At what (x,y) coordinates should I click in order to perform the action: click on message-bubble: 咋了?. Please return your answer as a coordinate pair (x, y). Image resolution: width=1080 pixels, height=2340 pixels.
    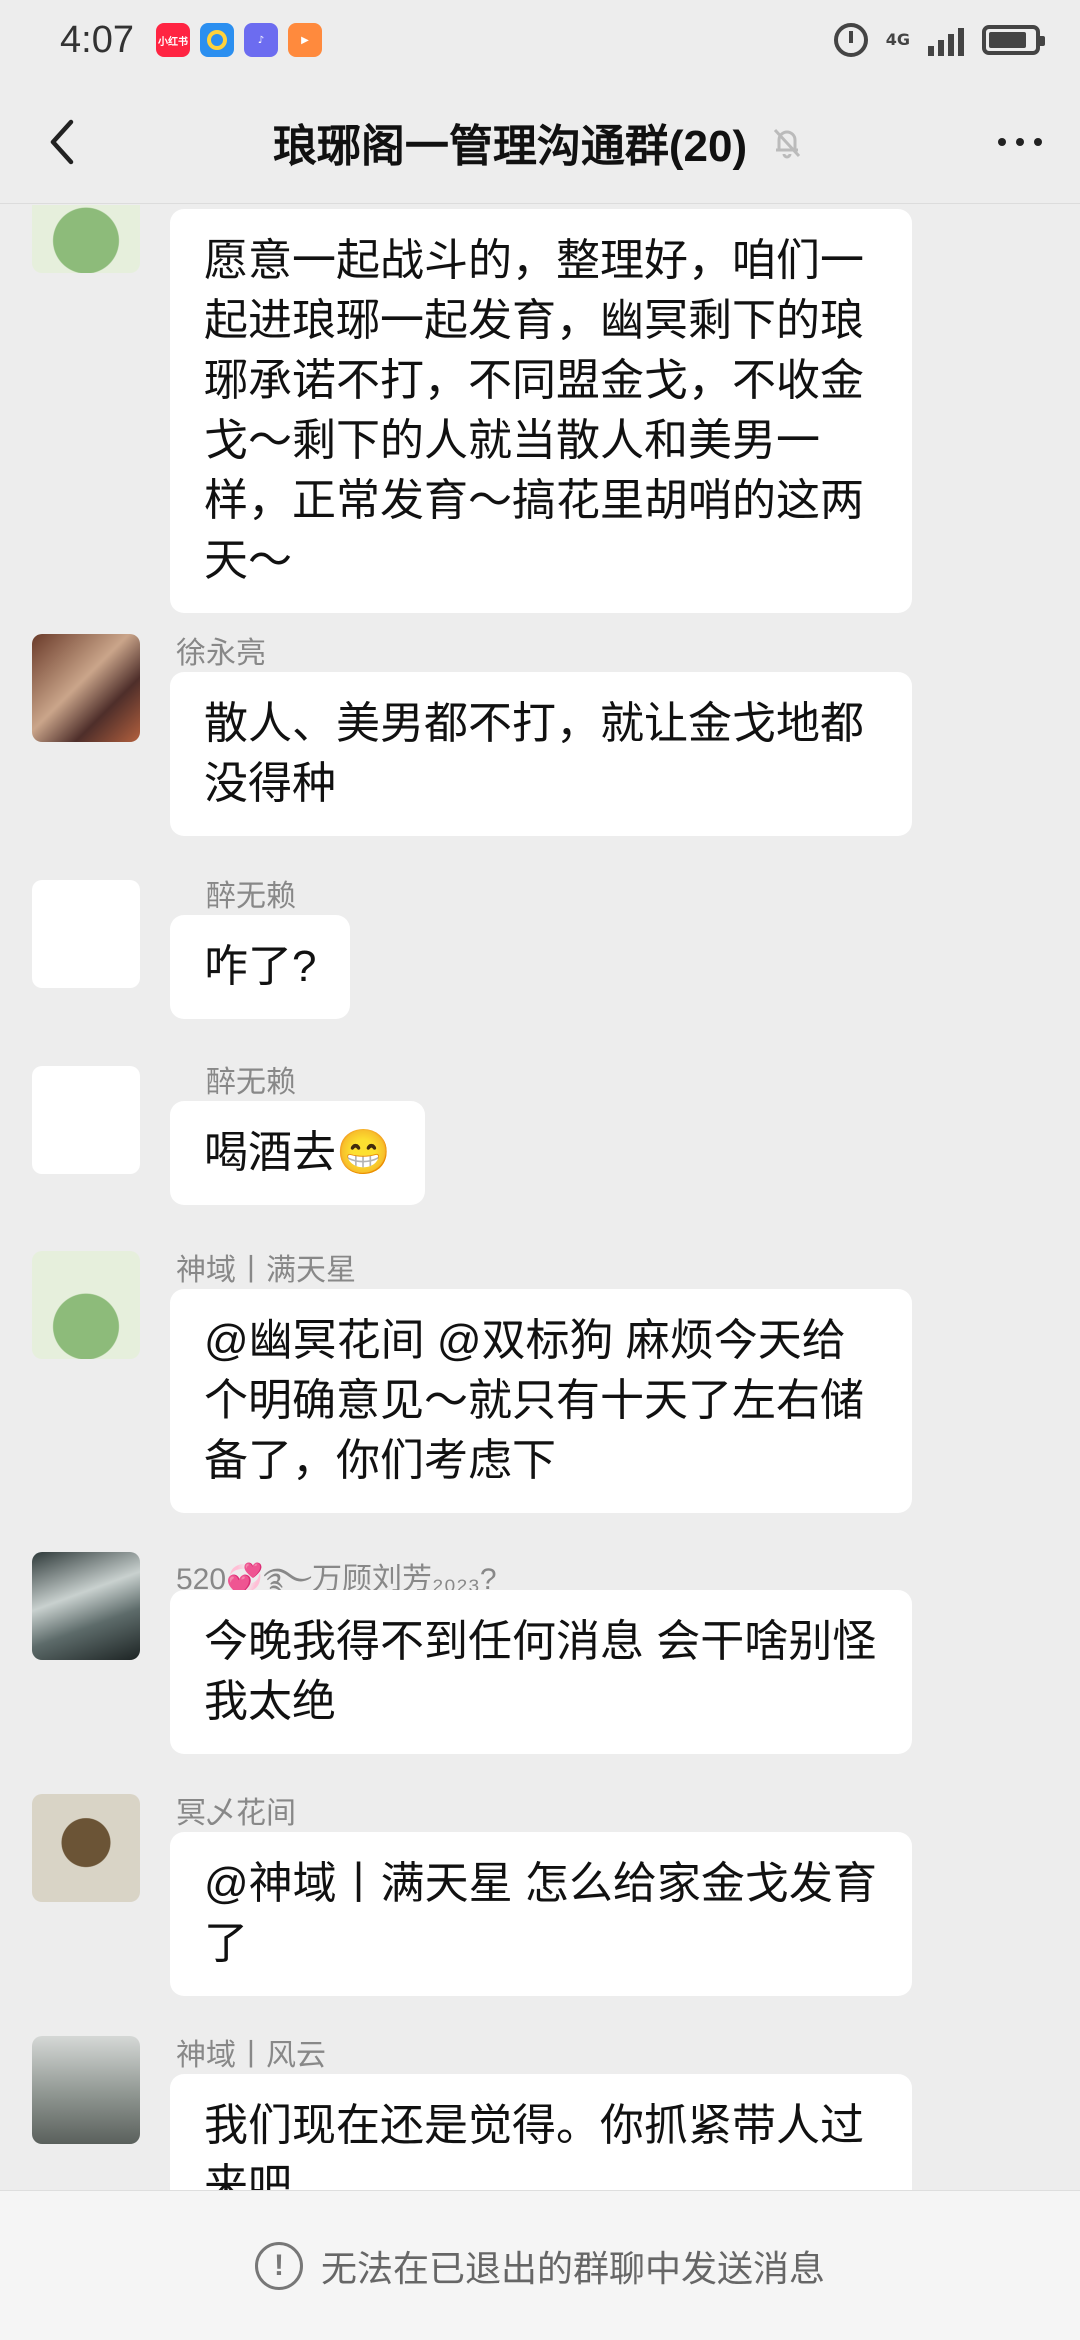
    Looking at the image, I should click on (260, 967).